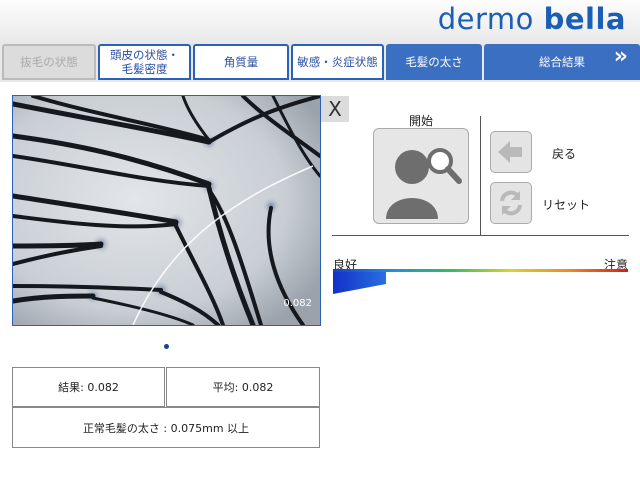  I want to click on divider-horizontal, so click(480, 235).